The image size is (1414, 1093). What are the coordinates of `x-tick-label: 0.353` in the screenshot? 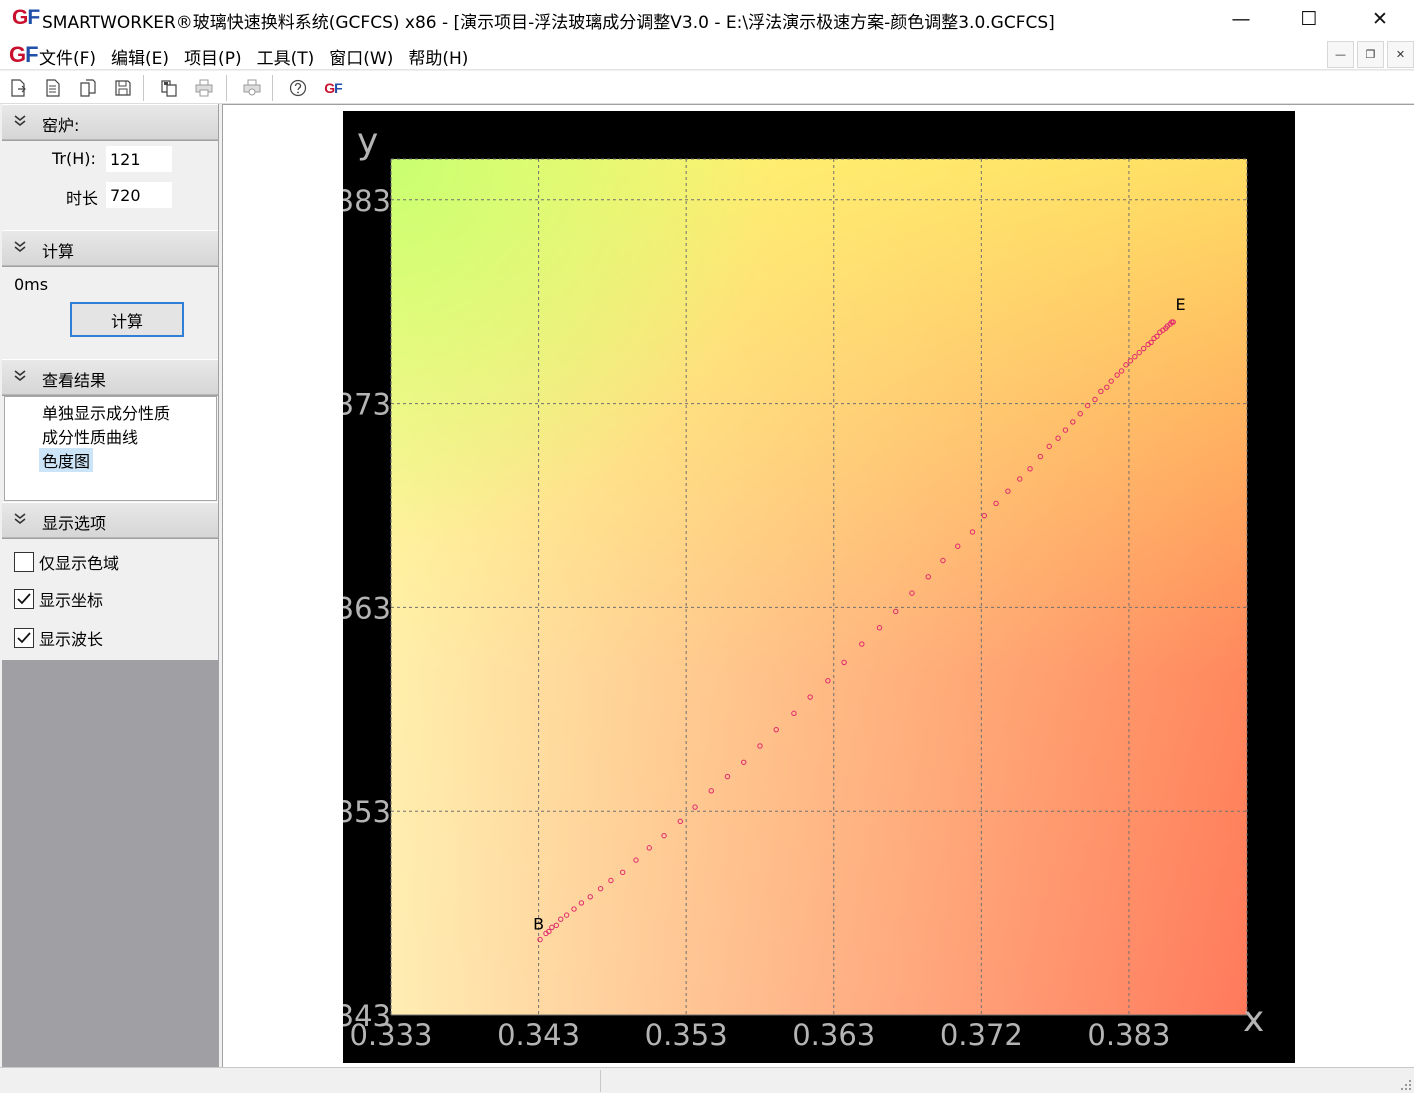 It's located at (686, 1035).